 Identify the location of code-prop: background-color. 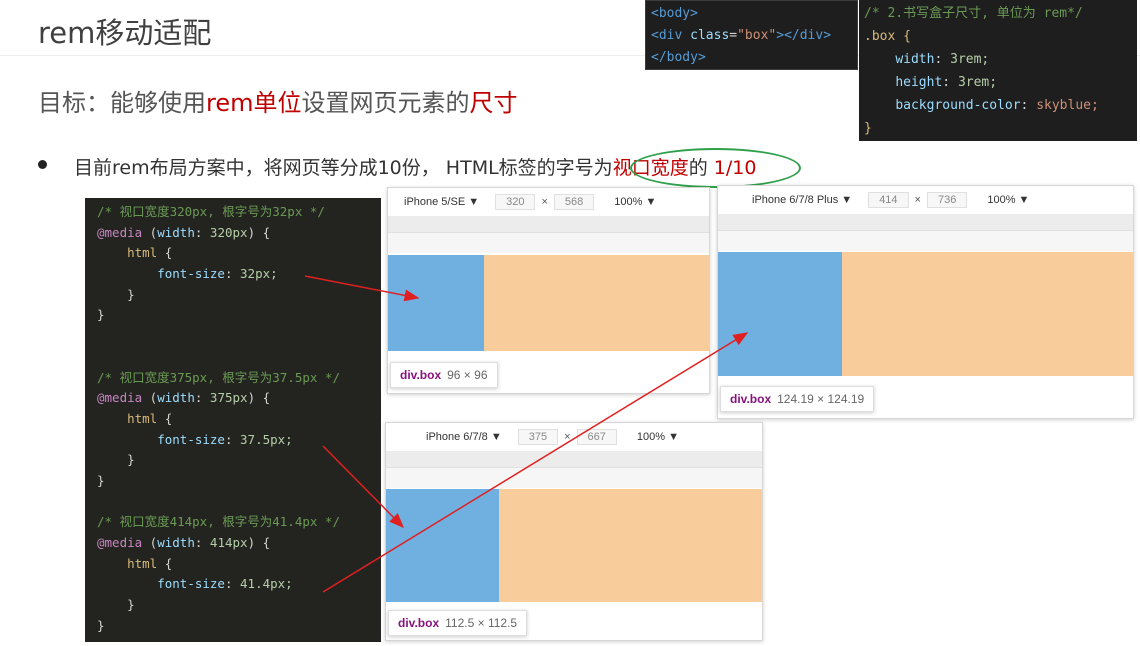
(958, 105).